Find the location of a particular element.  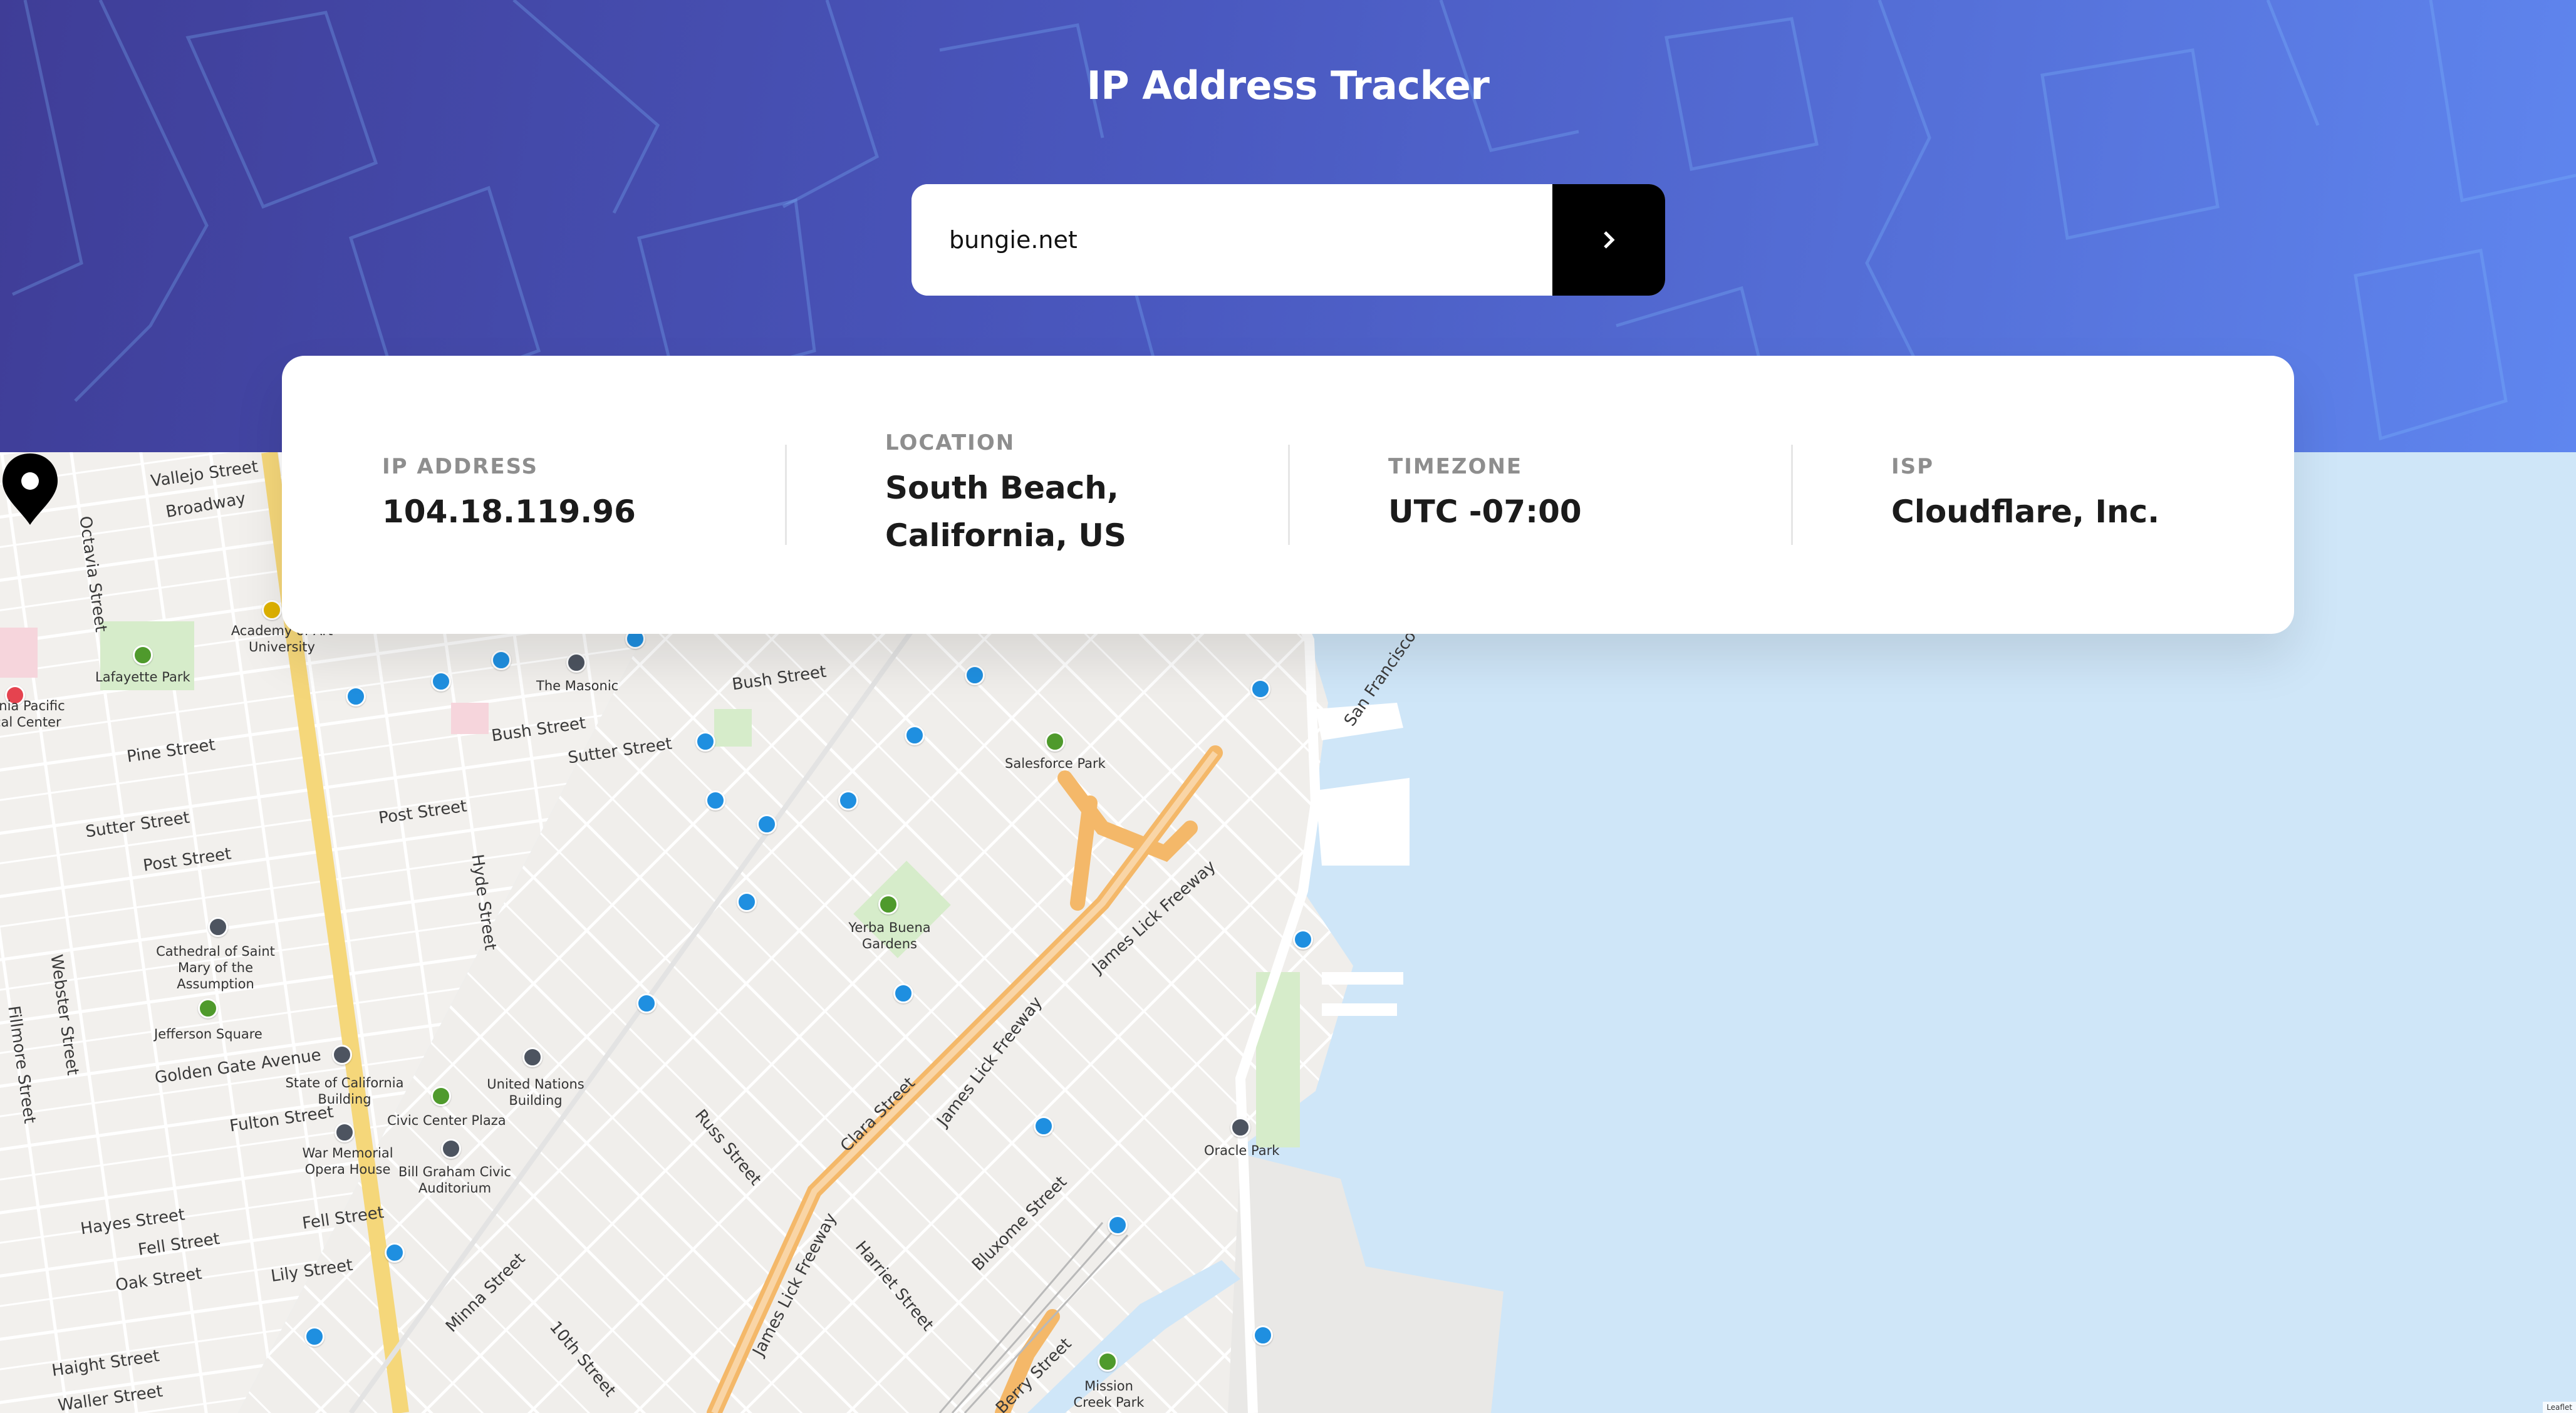

place-label: Oracle Park is located at coordinates (1242, 1150).